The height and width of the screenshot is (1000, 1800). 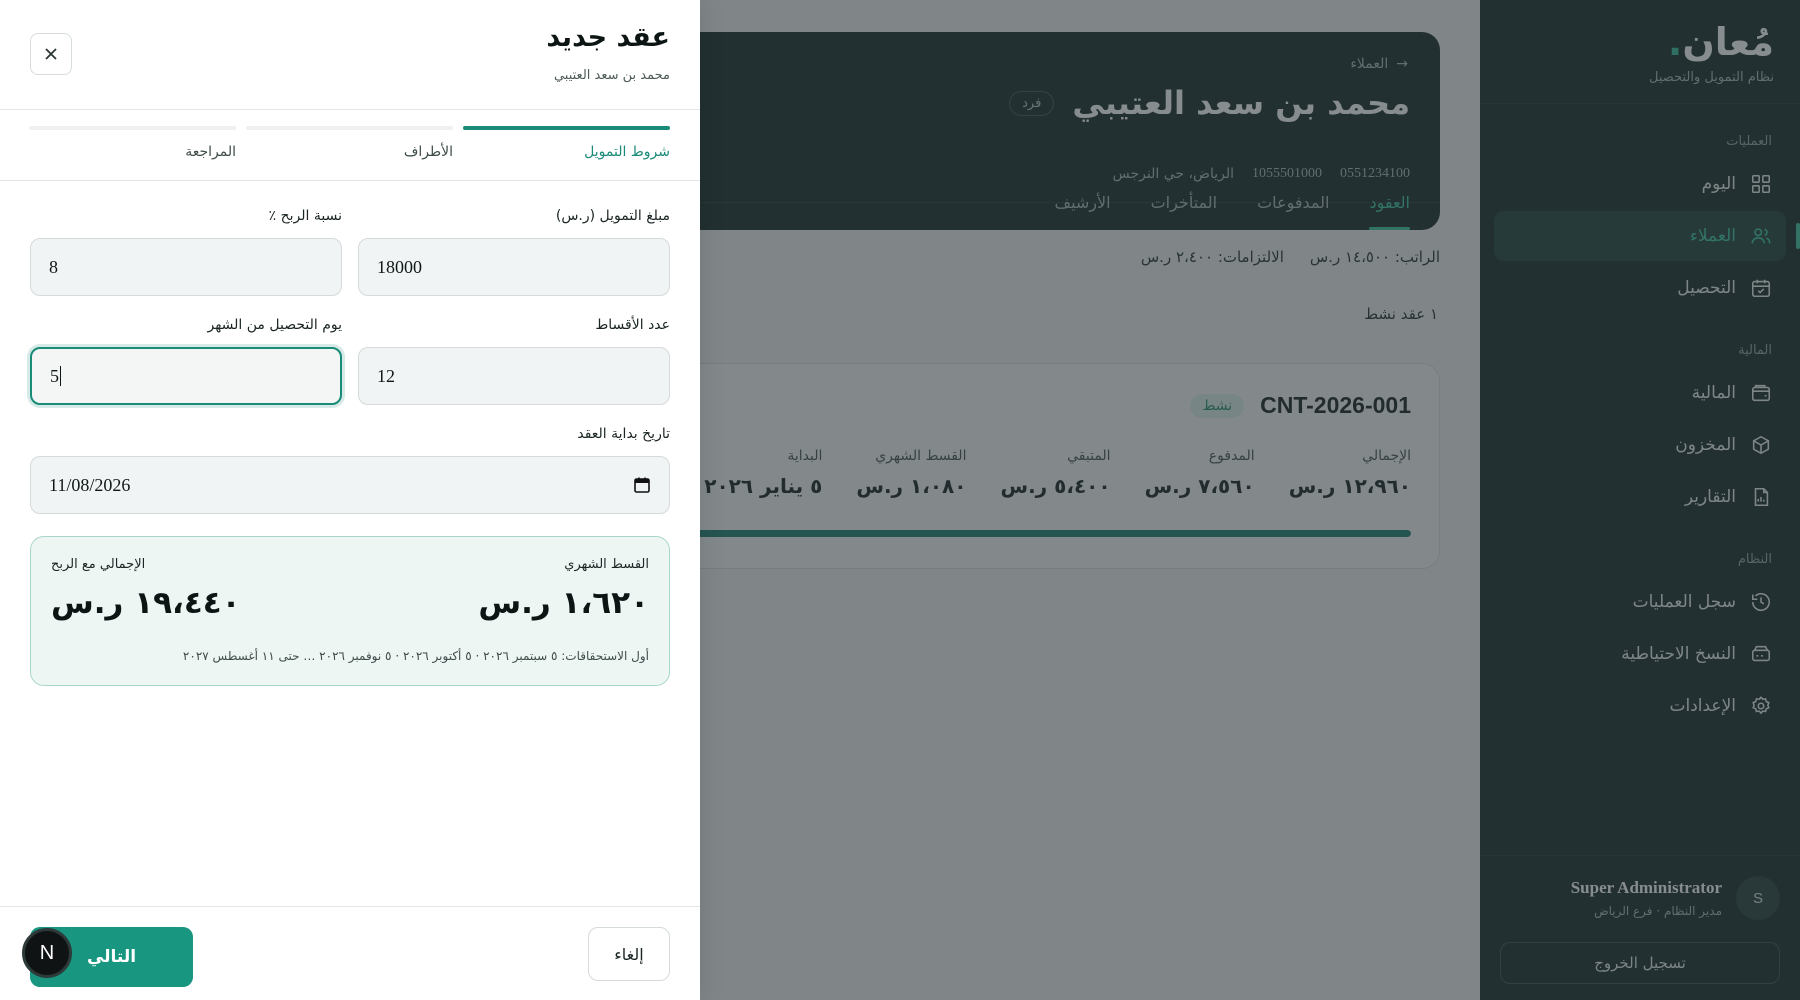 What do you see at coordinates (1702, 706) in the screenshot?
I see `sidebar-item-label: الإعدادات` at bounding box center [1702, 706].